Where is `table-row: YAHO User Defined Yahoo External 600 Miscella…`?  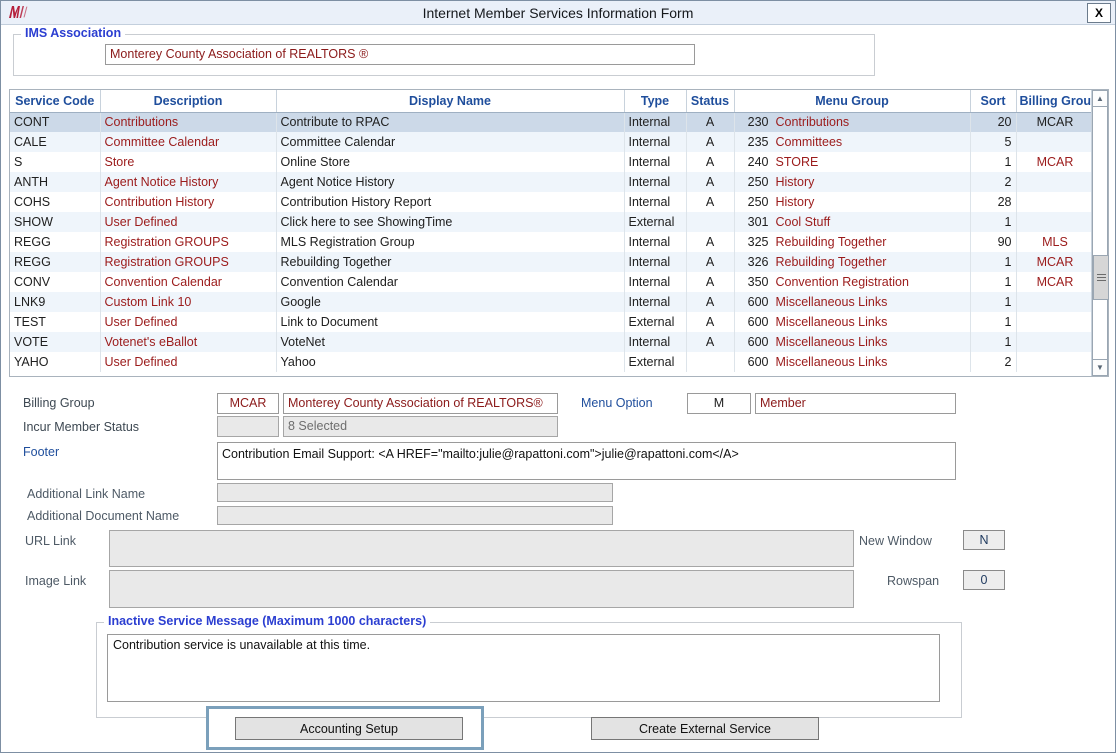
table-row: YAHO User Defined Yahoo External 600 Miscella… is located at coordinates (550, 362).